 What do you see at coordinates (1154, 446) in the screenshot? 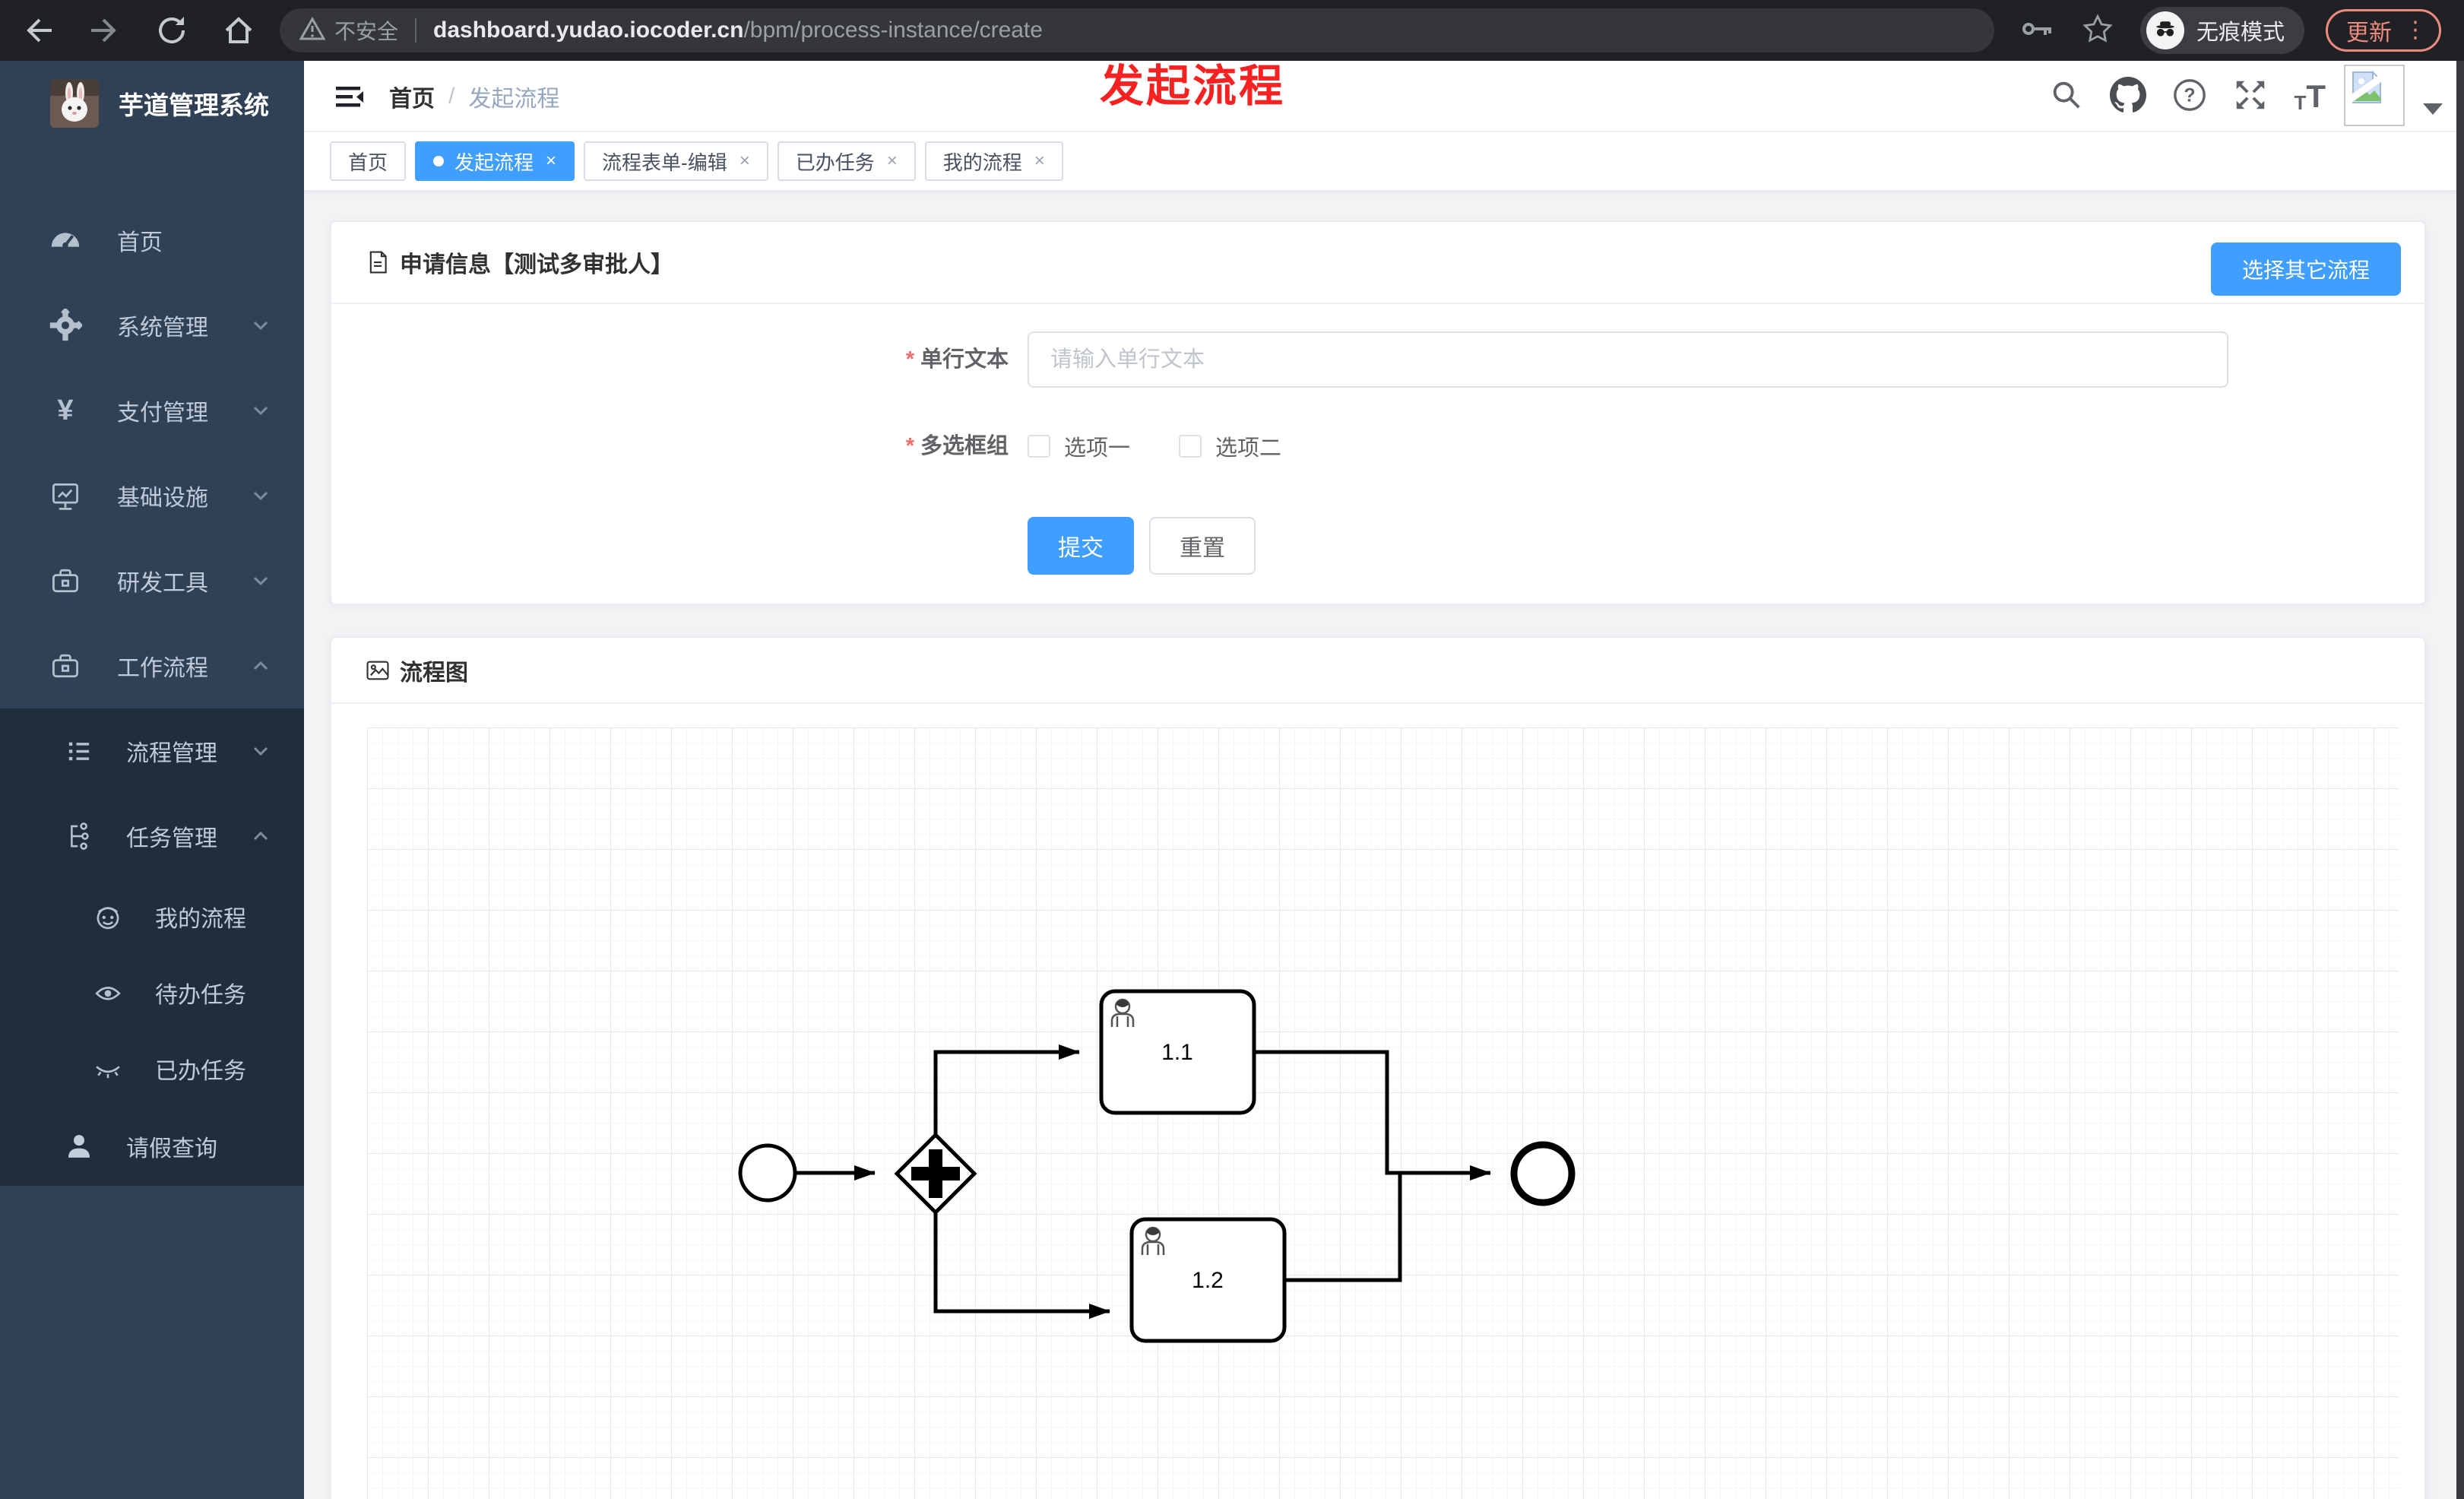
I see `checkbox-group: 选项一 选项二` at bounding box center [1154, 446].